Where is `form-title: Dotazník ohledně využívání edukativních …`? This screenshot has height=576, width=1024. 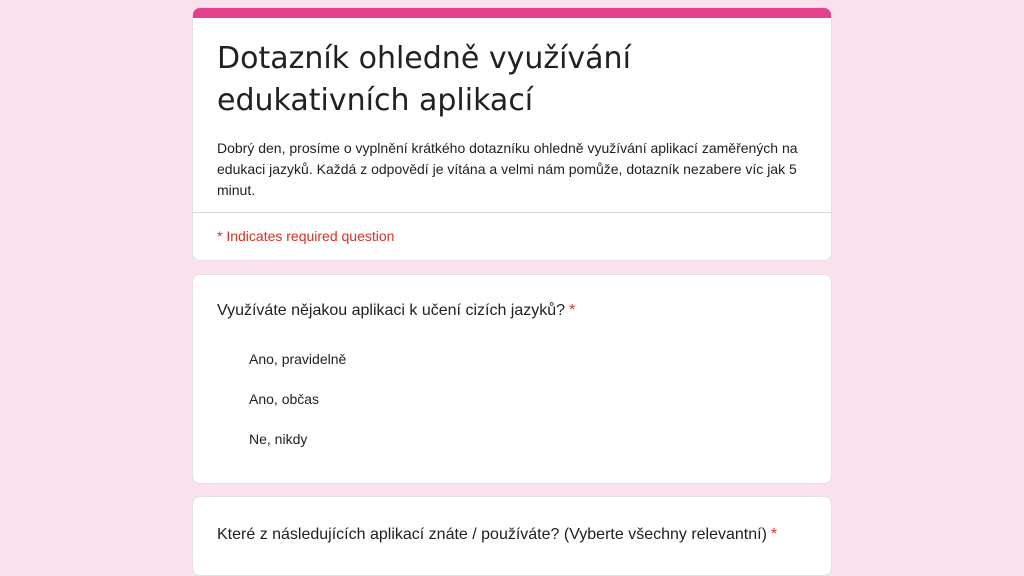
form-title: Dotazník ohledně využívání edukativních … is located at coordinates (424, 79).